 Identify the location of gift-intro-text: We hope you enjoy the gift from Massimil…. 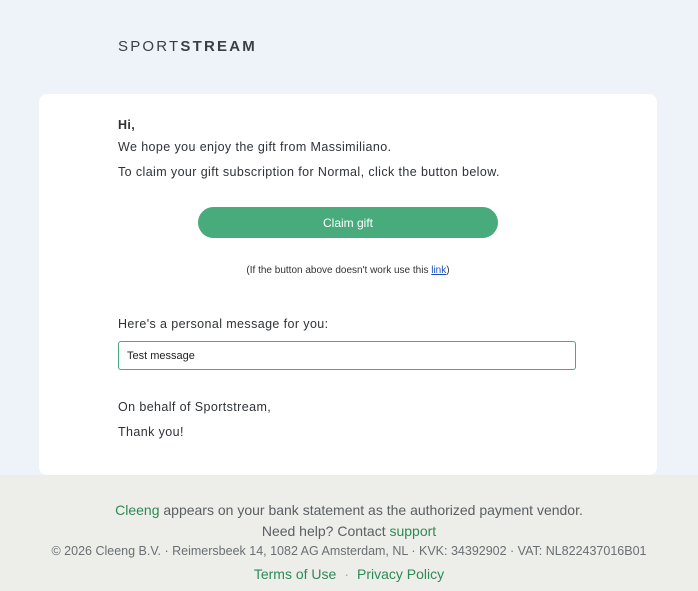
(255, 147).